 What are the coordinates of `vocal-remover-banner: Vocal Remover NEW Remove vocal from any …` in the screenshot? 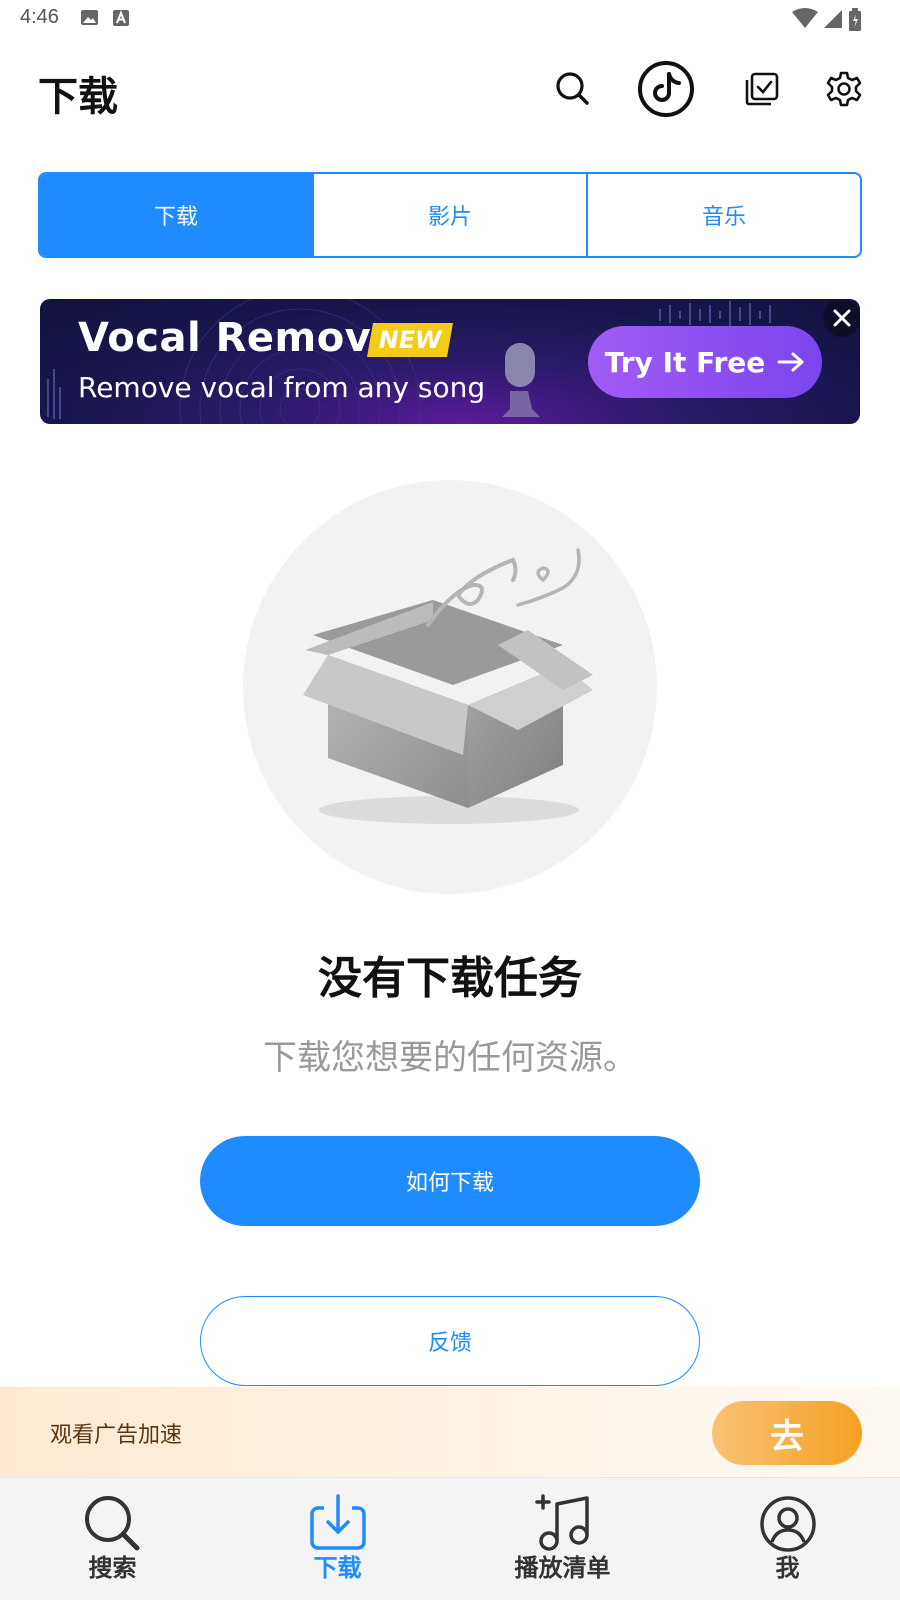 It's located at (450, 361).